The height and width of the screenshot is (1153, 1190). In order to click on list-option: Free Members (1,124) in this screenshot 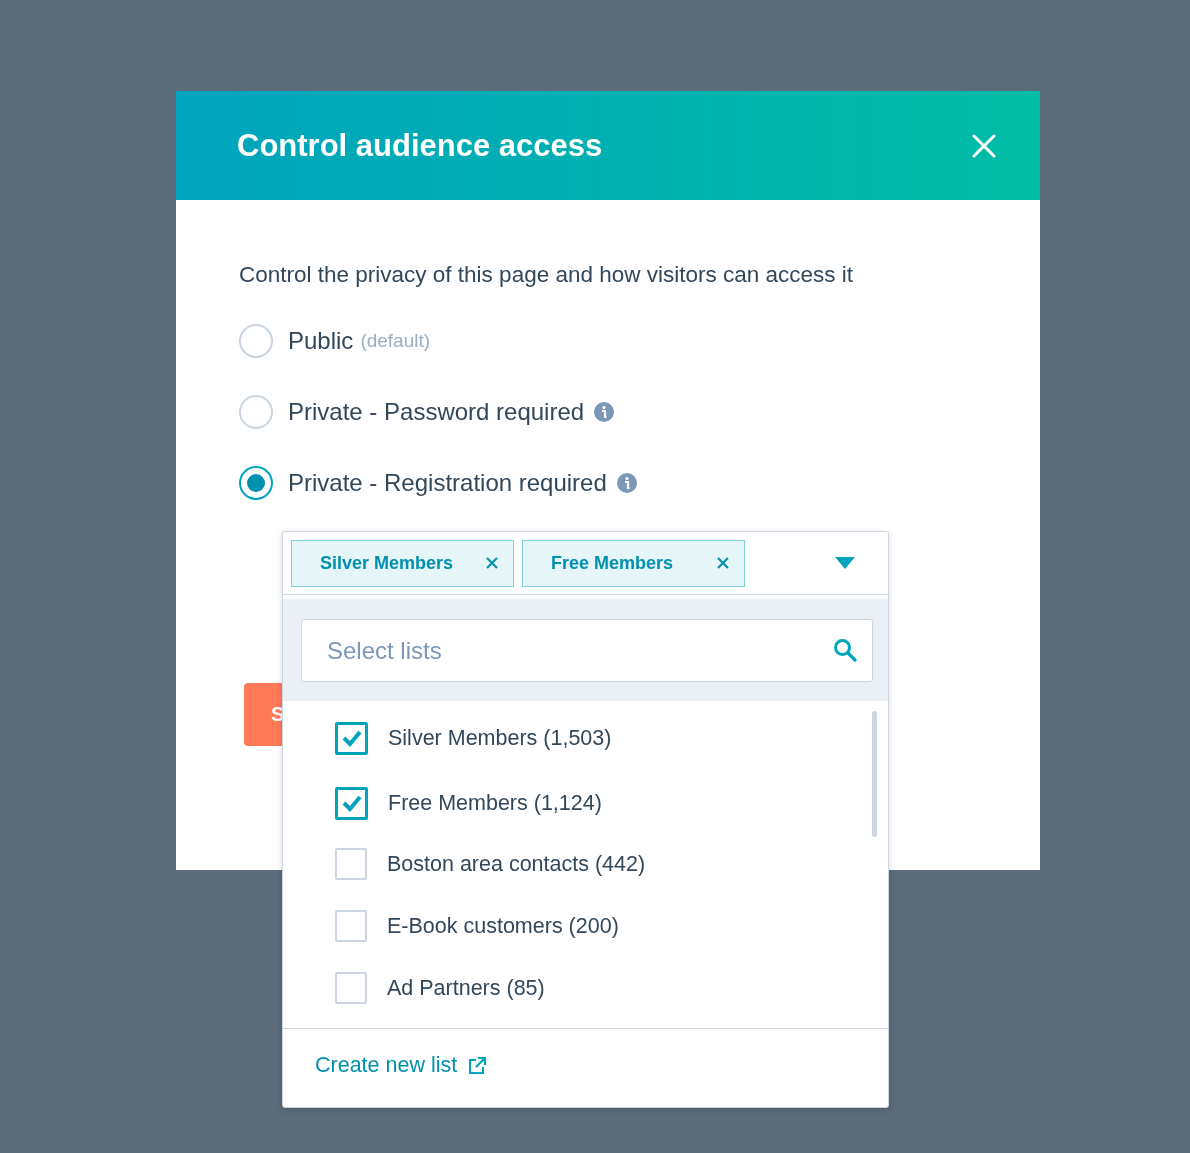, I will do `click(495, 803)`.